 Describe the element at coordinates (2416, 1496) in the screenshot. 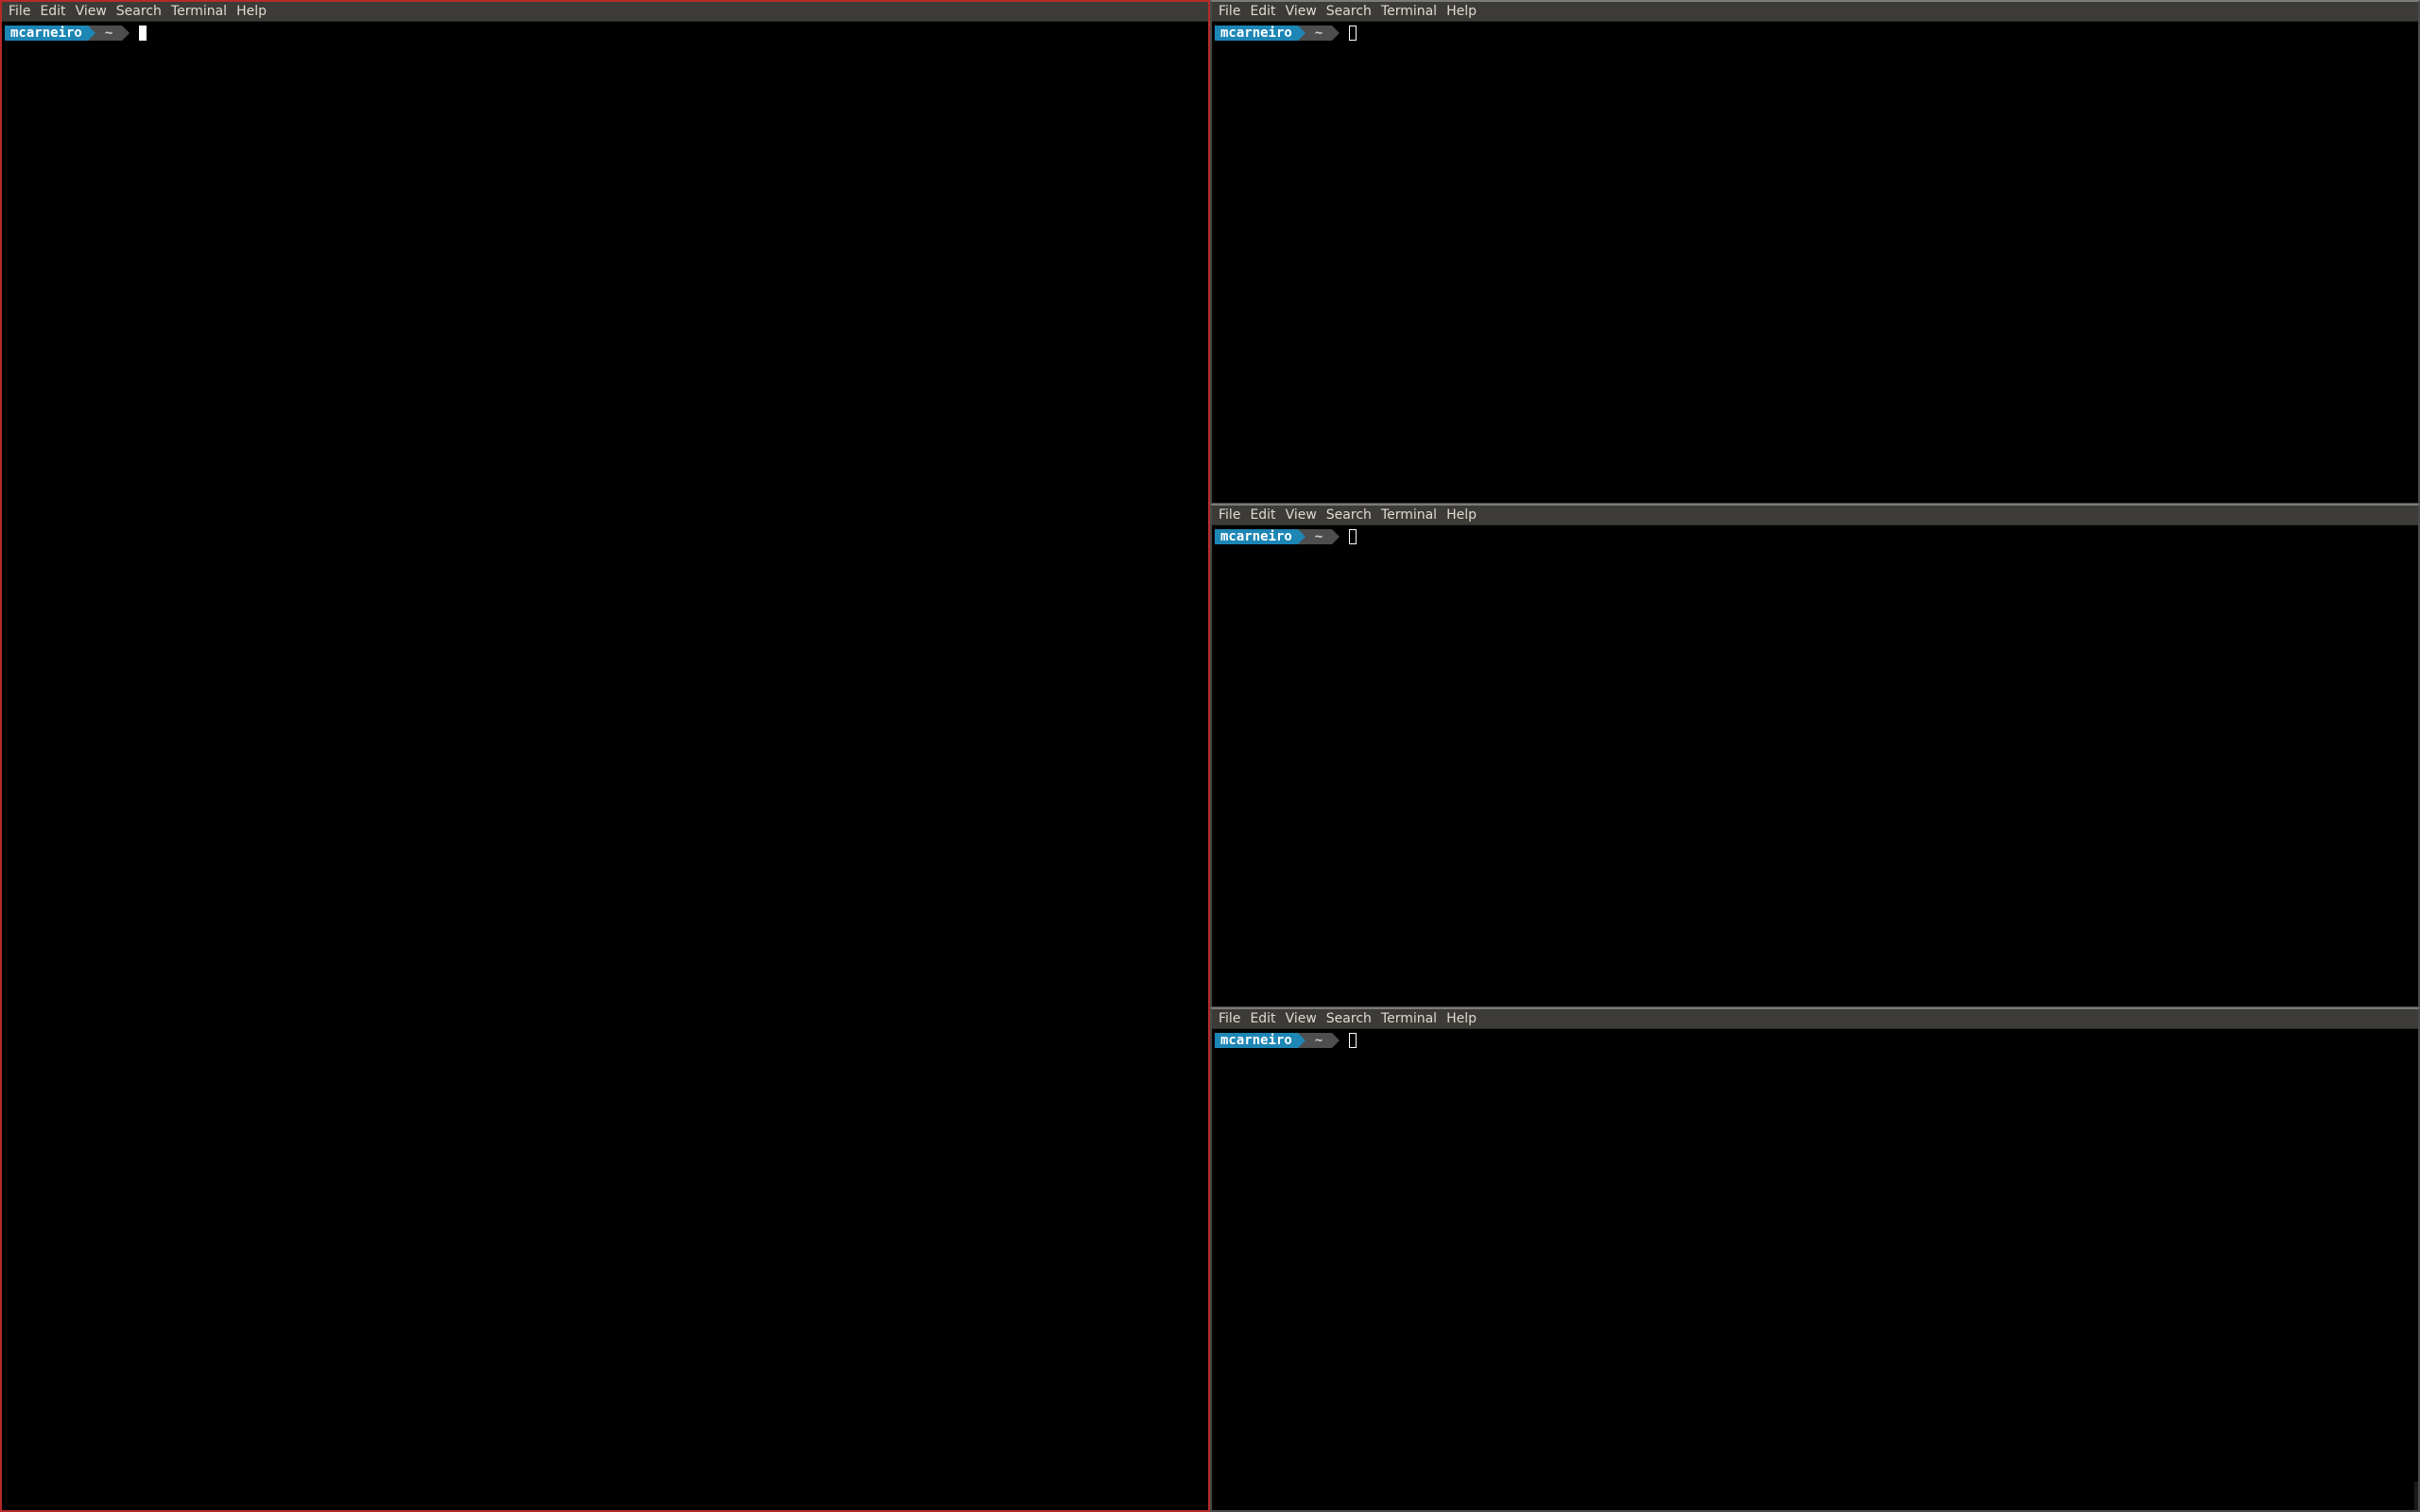

I see `resize-grip` at that location.